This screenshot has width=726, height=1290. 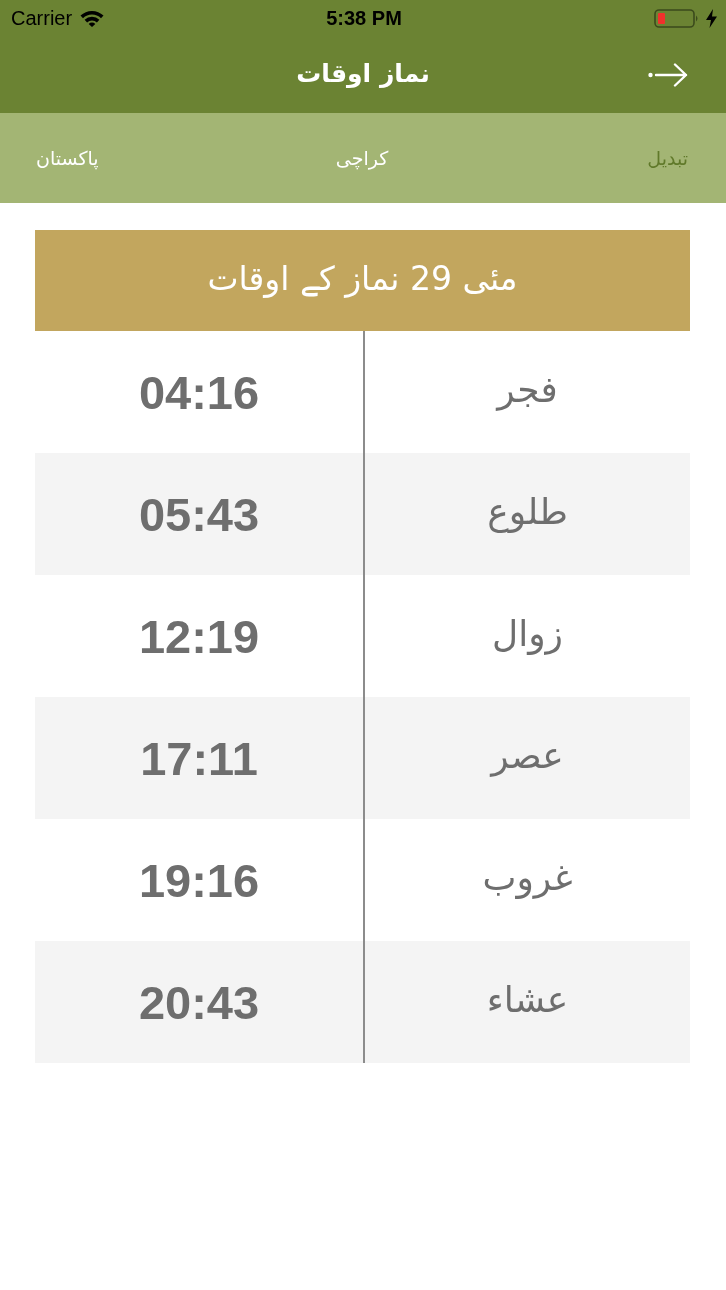 What do you see at coordinates (199, 392) in the screenshot?
I see `time-cell-text: 04:16` at bounding box center [199, 392].